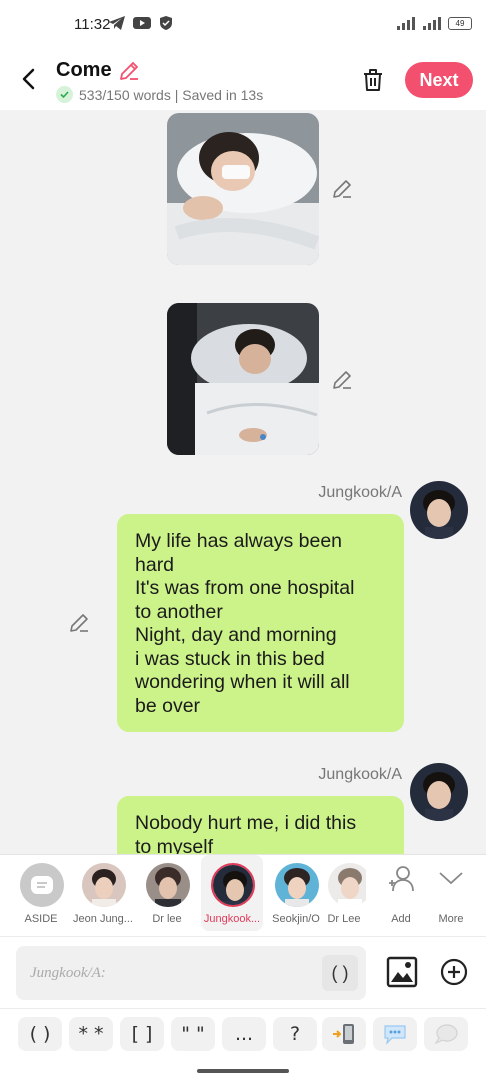  I want to click on chevron-down-icon, so click(451, 878).